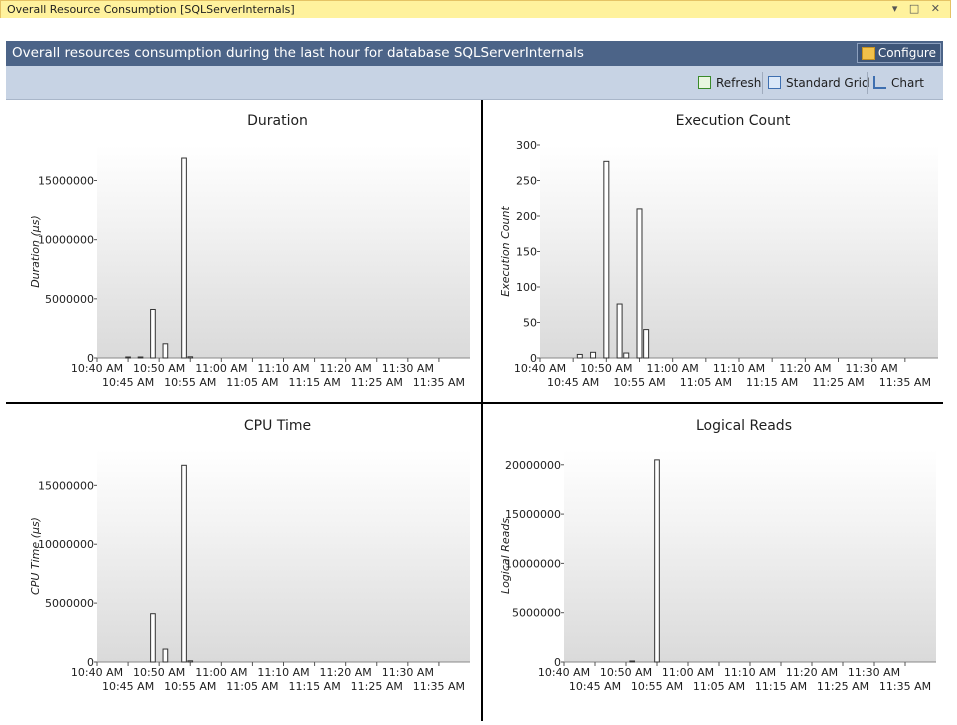  What do you see at coordinates (474, 83) in the screenshot?
I see `report-toolbar: Refresh Standard Grid Chart` at bounding box center [474, 83].